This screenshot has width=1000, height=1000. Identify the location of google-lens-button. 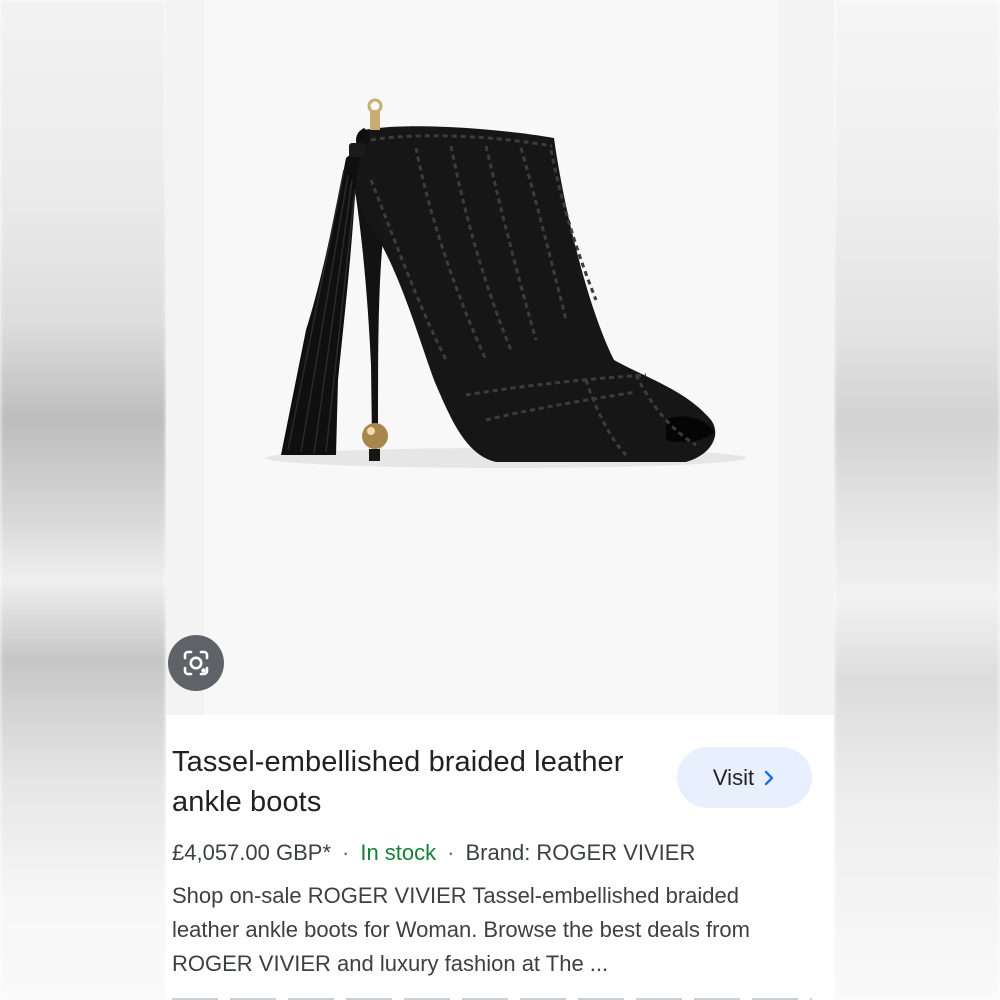
(196, 663).